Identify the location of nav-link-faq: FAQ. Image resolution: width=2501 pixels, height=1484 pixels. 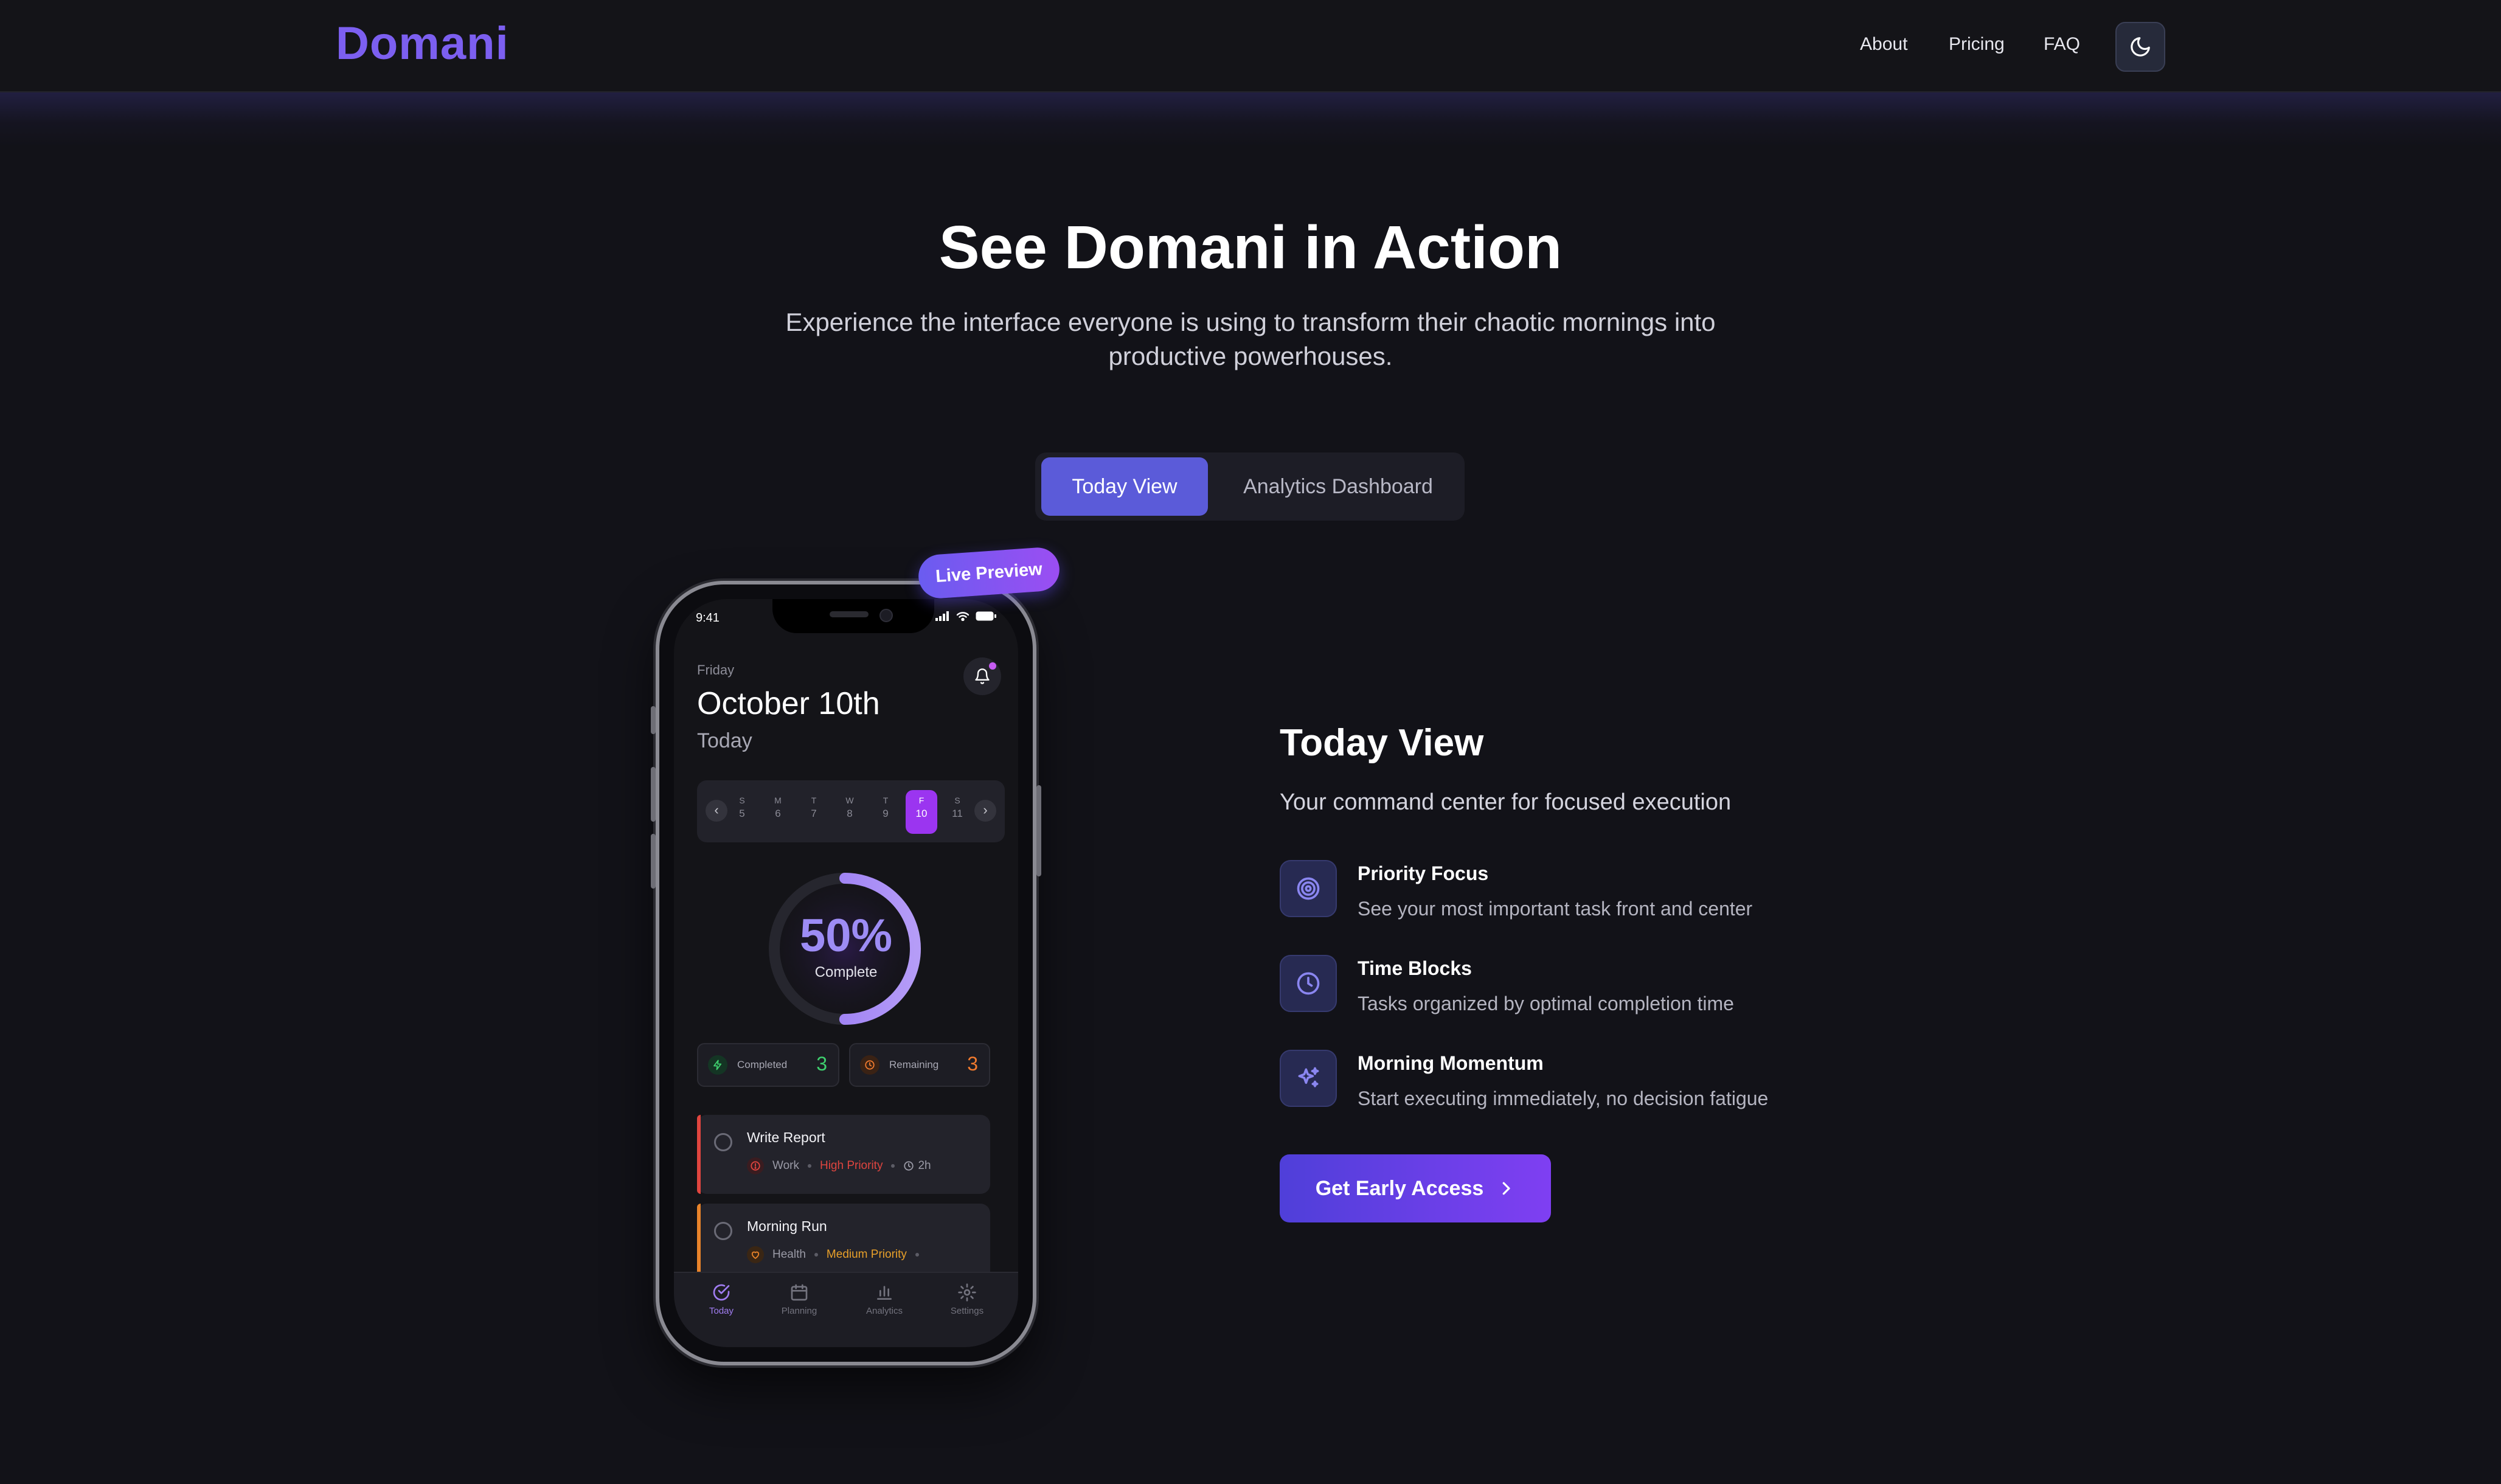
(2062, 44).